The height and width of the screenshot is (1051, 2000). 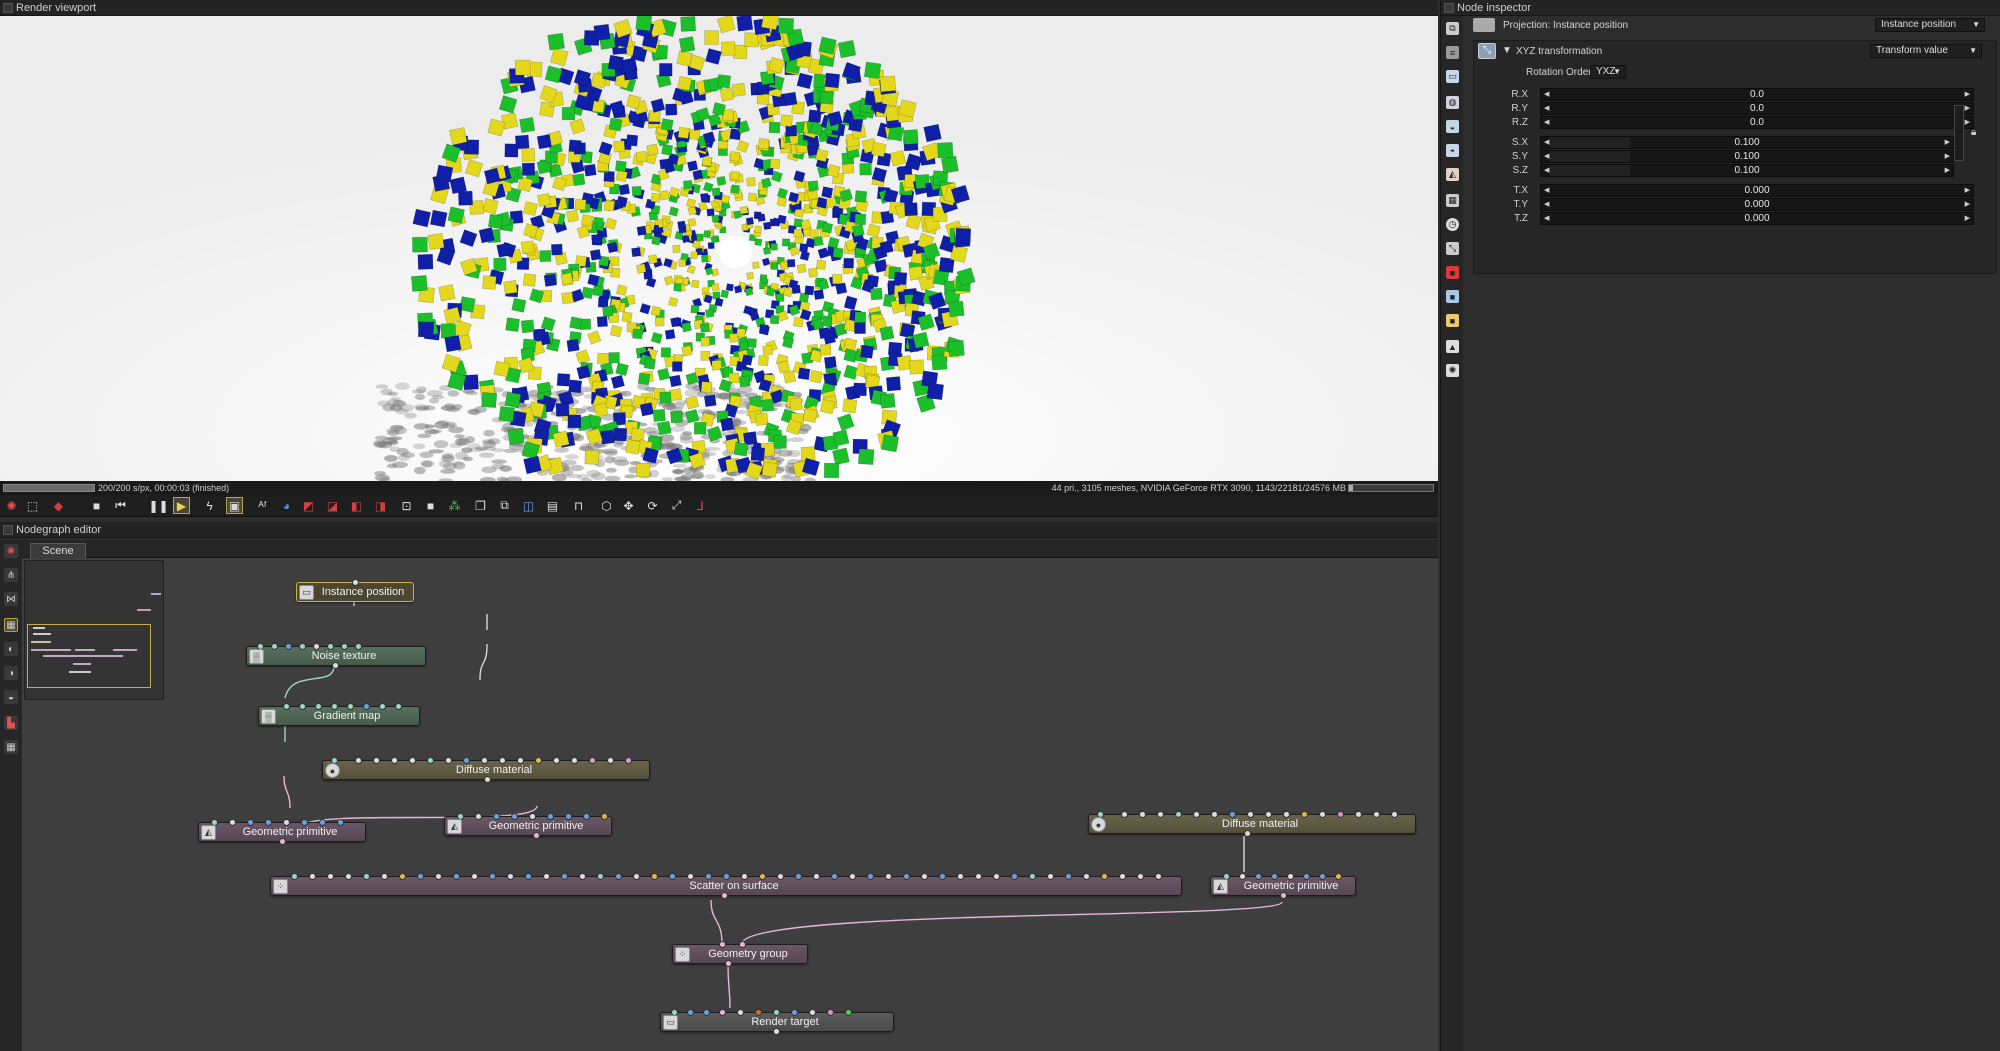 What do you see at coordinates (1452, 370) in the screenshot?
I see `light-icon: ✺` at bounding box center [1452, 370].